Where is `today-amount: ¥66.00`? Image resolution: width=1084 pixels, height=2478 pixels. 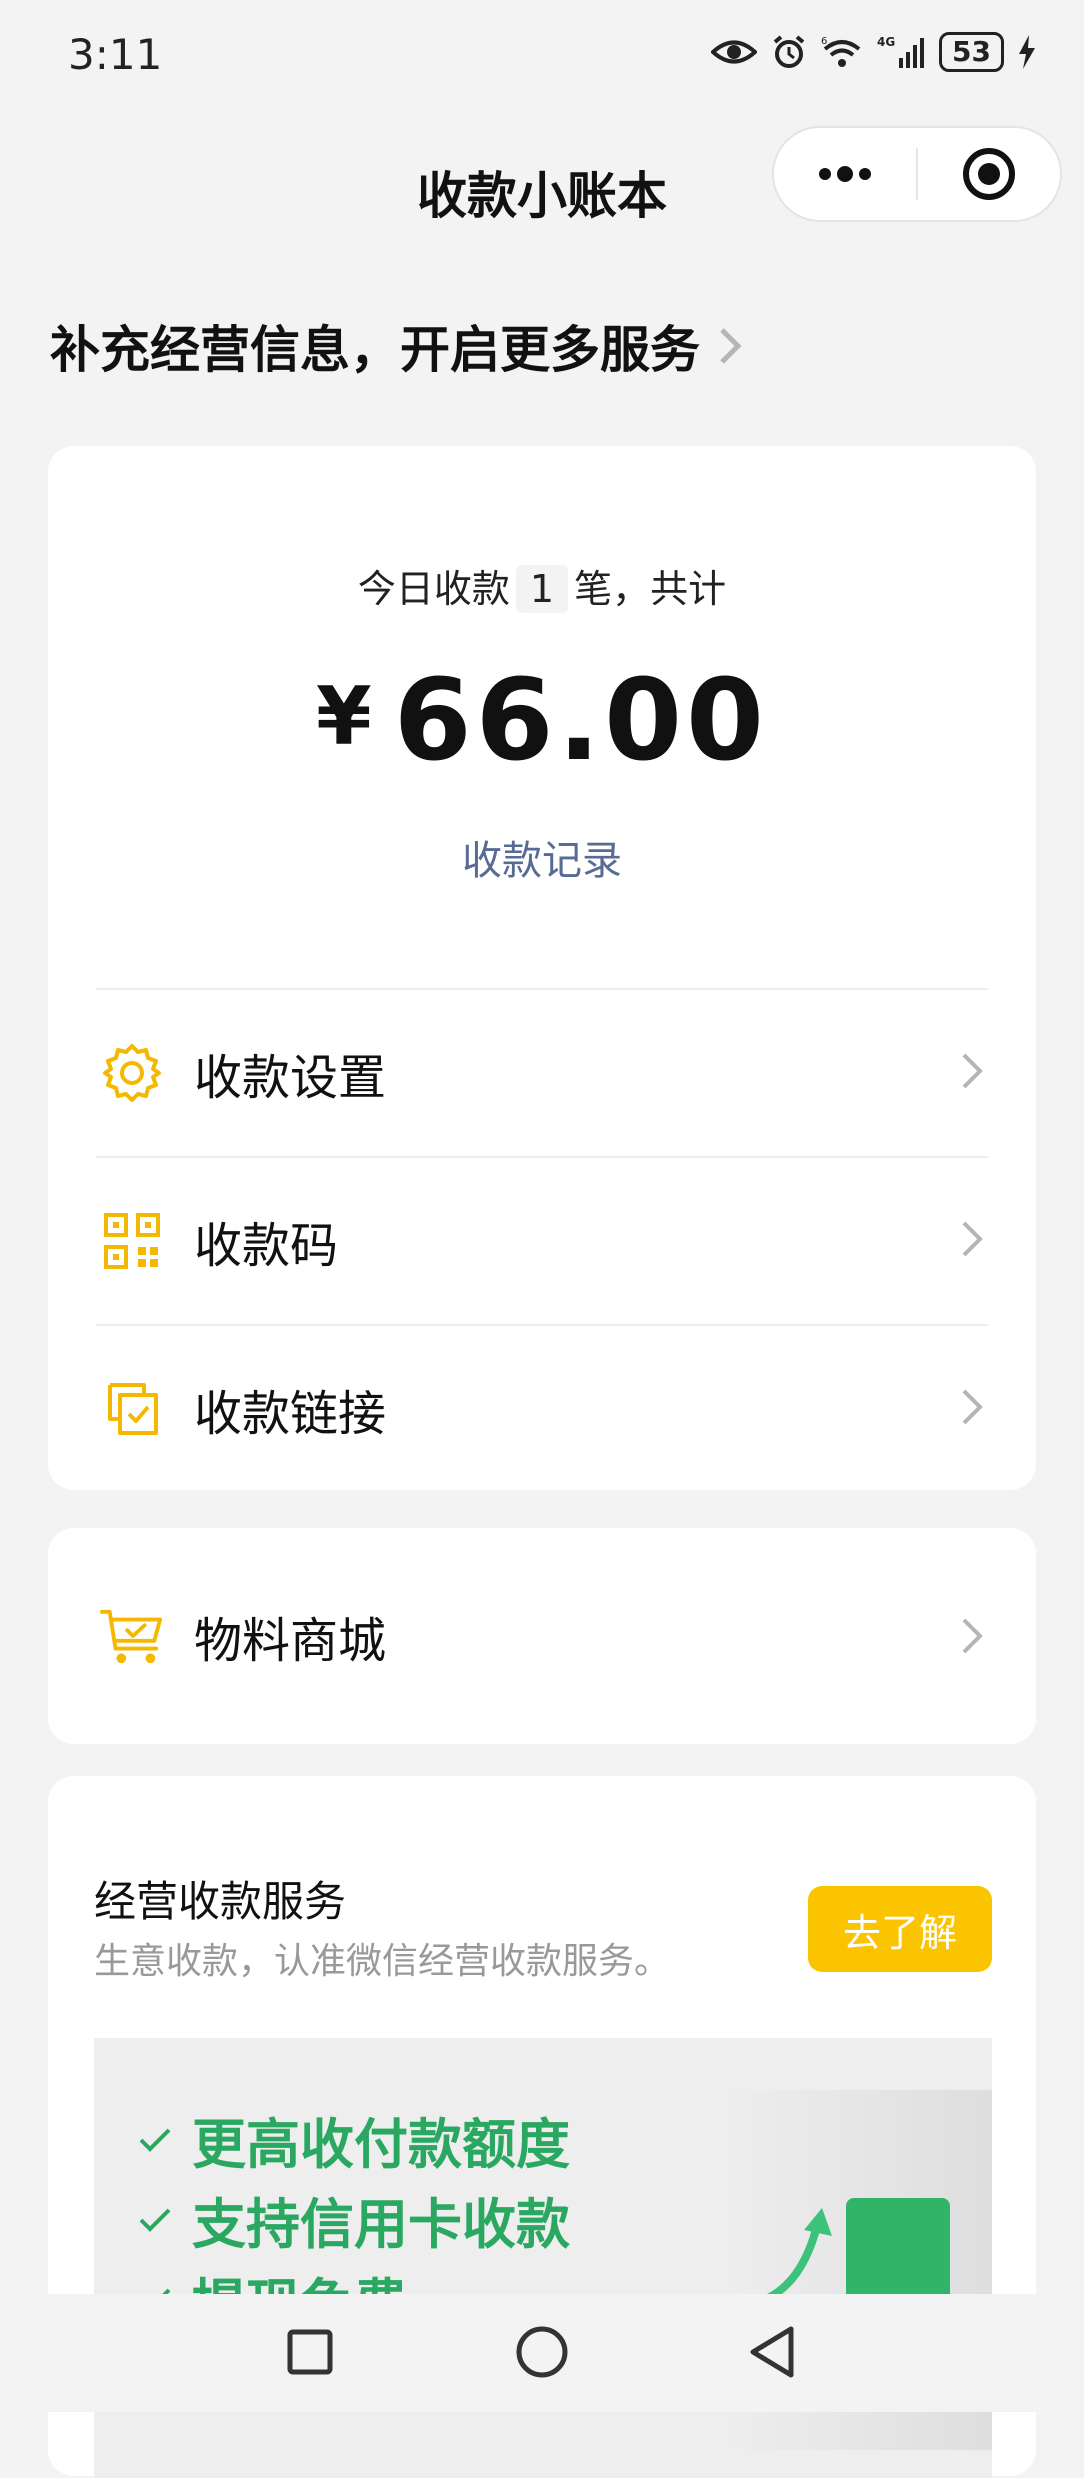 today-amount: ¥66.00 is located at coordinates (542, 721).